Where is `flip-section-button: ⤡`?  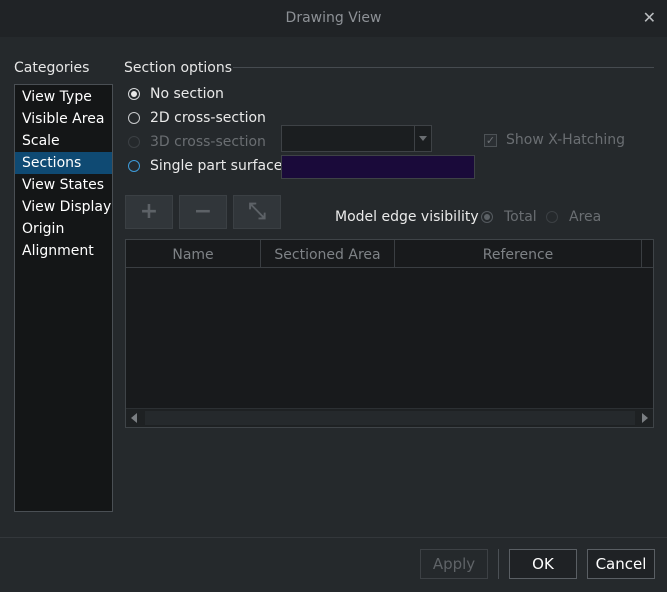 flip-section-button: ⤡ is located at coordinates (257, 212).